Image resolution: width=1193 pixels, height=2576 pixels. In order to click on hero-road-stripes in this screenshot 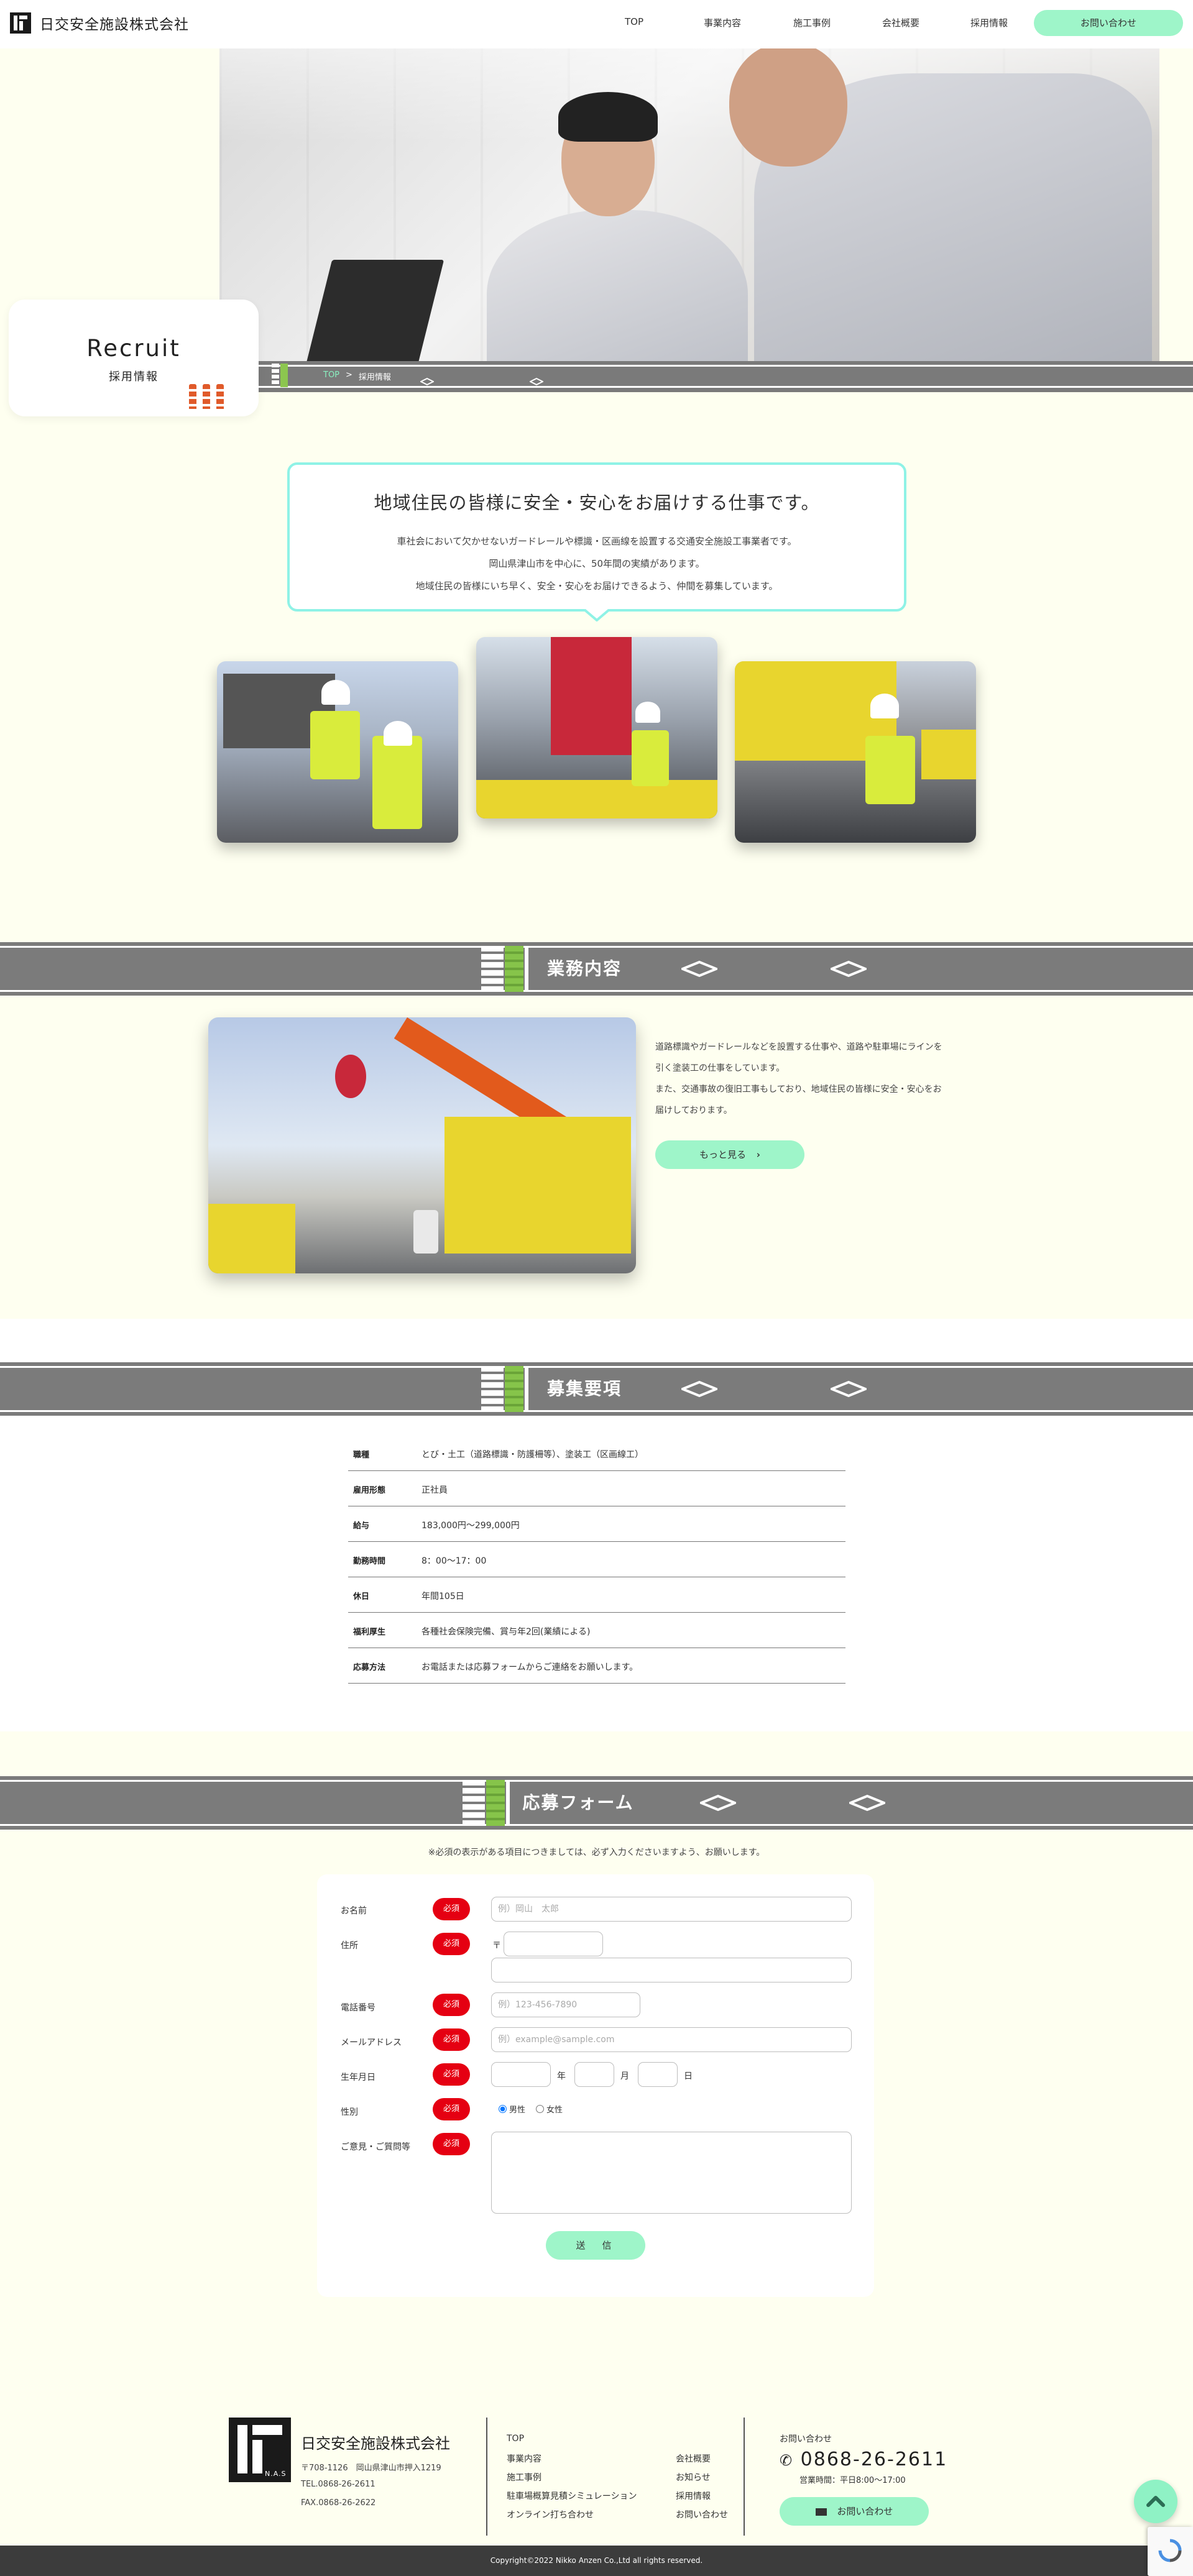, I will do `click(275, 375)`.